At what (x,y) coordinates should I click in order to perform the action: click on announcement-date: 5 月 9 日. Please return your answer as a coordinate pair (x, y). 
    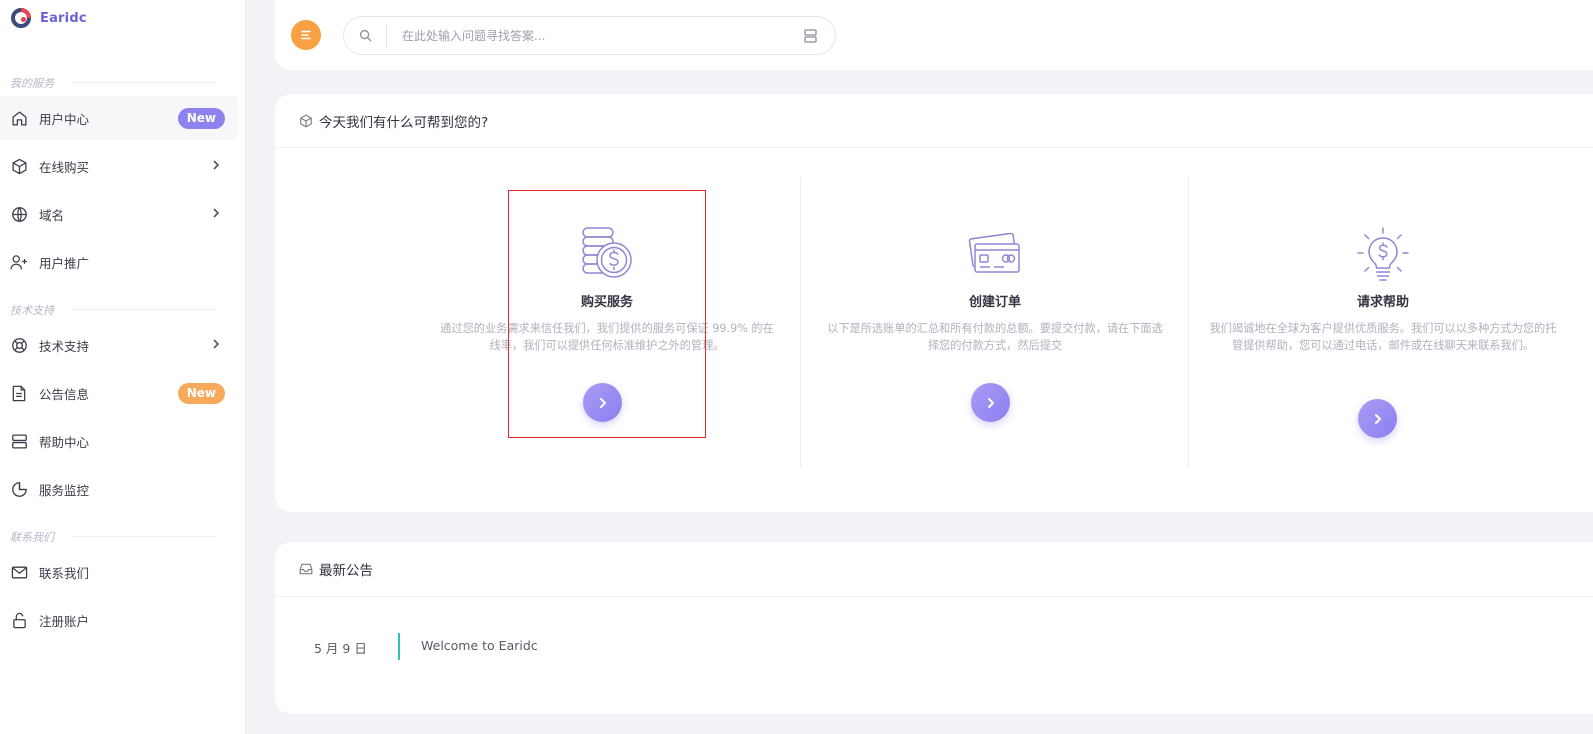
    Looking at the image, I should click on (340, 648).